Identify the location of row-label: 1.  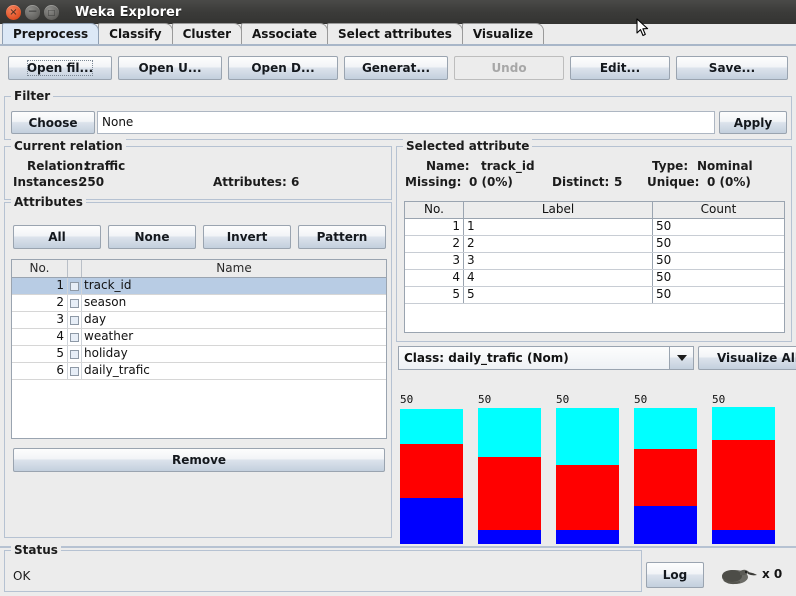
(558, 227).